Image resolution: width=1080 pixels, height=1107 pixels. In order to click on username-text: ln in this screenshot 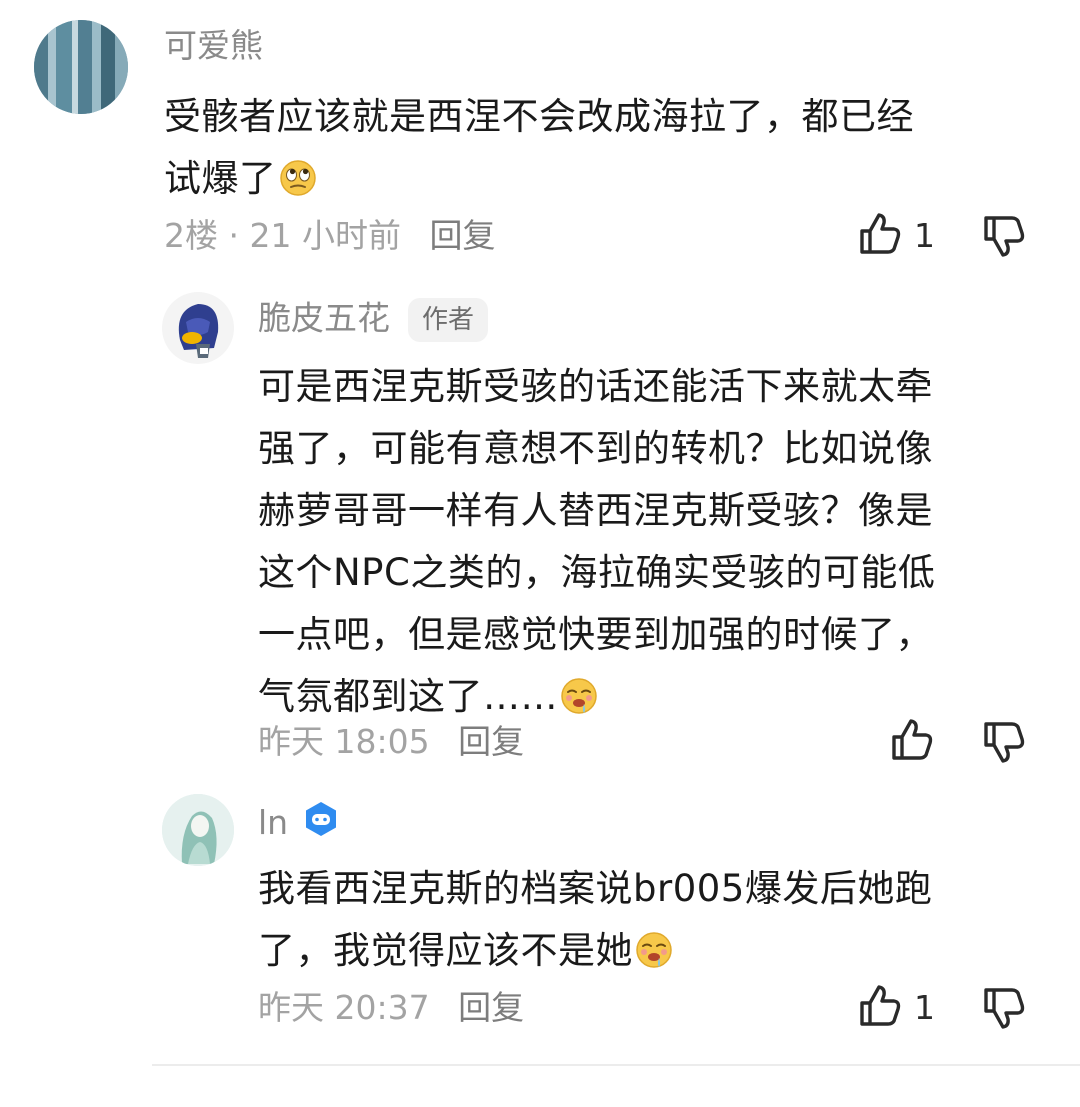, I will do `click(273, 822)`.